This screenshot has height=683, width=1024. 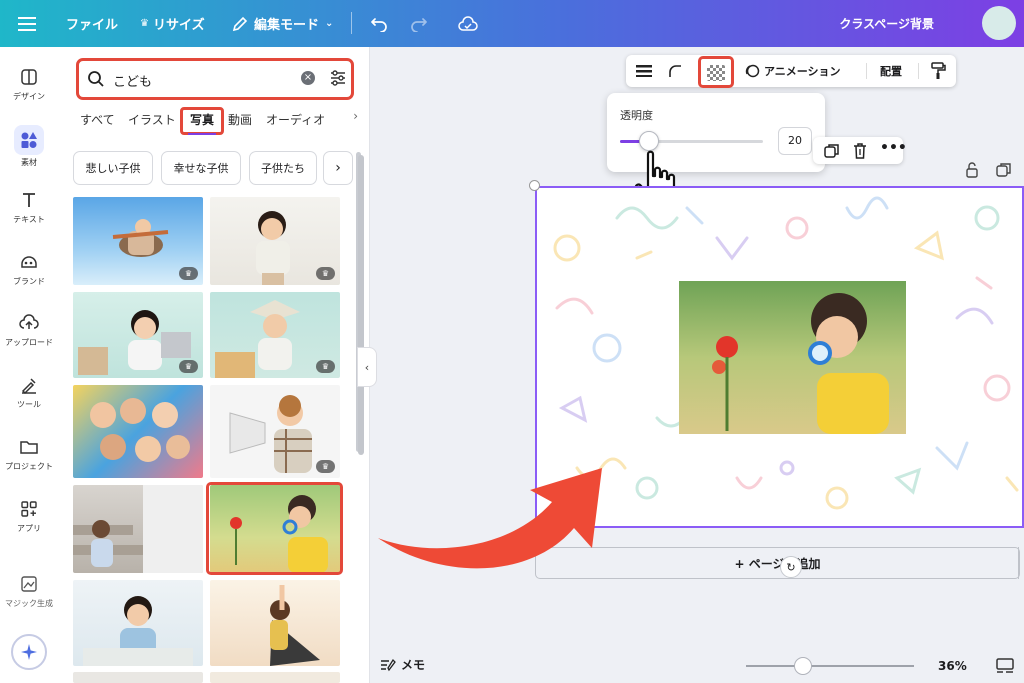 What do you see at coordinates (355, 116) in the screenshot?
I see `chevron-right-icon: ›` at bounding box center [355, 116].